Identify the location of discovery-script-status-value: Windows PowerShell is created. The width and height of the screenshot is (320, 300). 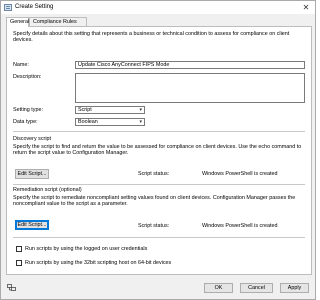
(240, 174).